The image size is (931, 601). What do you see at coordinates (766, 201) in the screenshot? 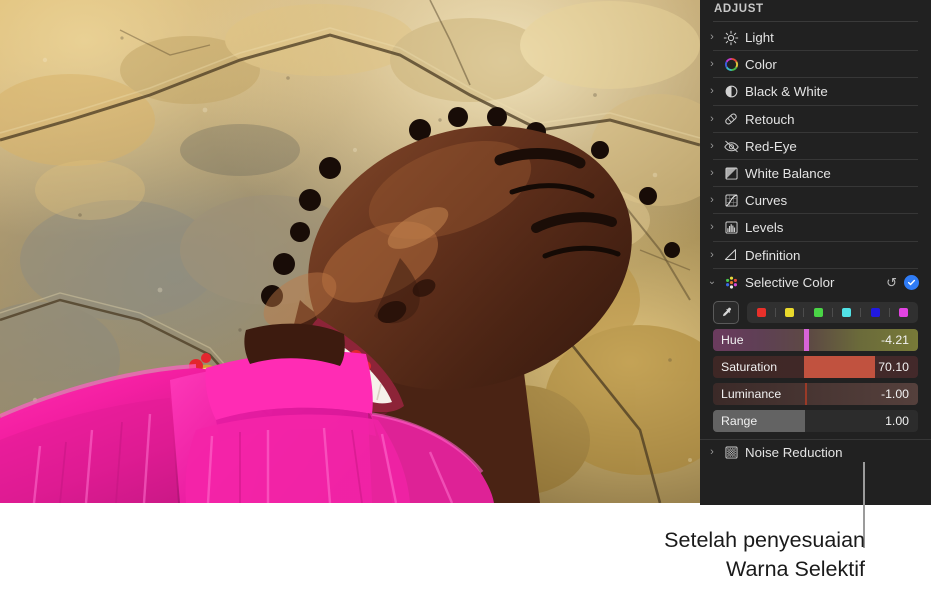
I see `adjustment-label: Curves` at bounding box center [766, 201].